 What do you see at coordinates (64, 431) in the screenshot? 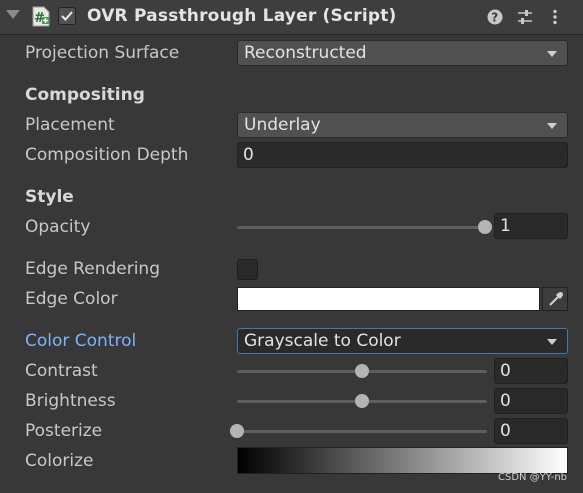
I see `posterize-label: Posterize` at bounding box center [64, 431].